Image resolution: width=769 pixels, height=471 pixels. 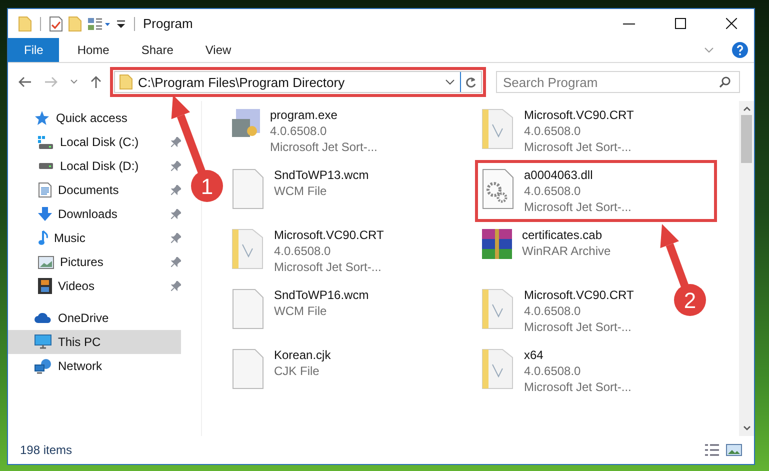 What do you see at coordinates (301, 191) in the screenshot?
I see `file-detail: WCM File` at bounding box center [301, 191].